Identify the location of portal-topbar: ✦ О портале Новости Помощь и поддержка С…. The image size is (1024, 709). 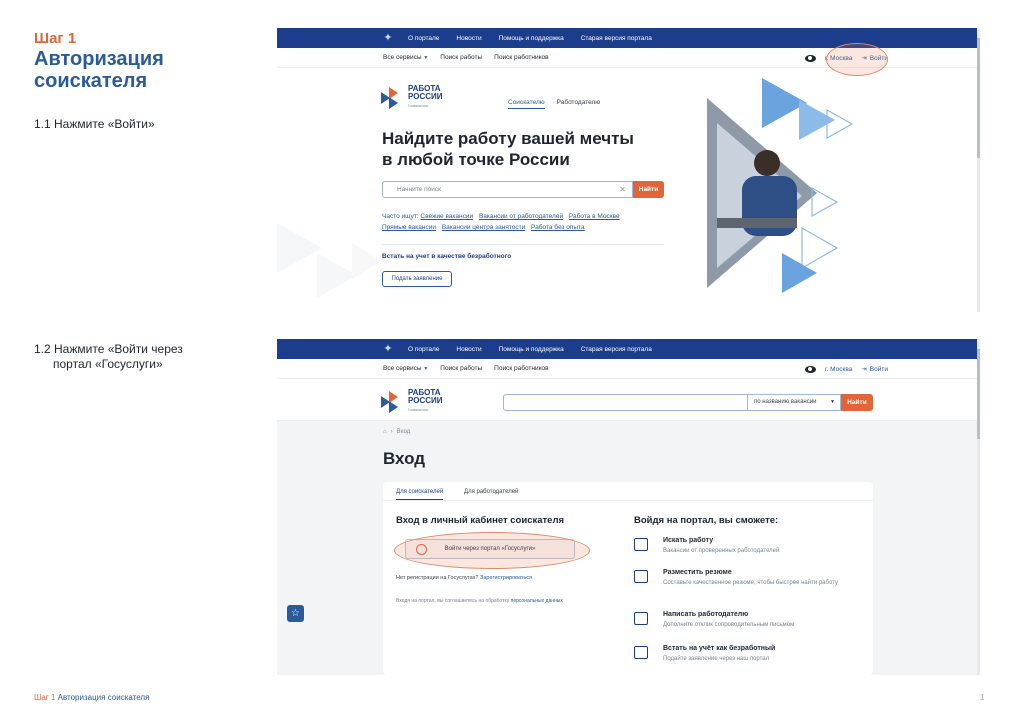
(628, 349).